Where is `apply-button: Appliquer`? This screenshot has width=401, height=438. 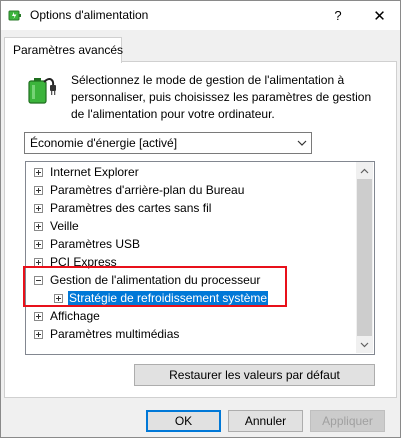
apply-button: Appliquer is located at coordinates (347, 421).